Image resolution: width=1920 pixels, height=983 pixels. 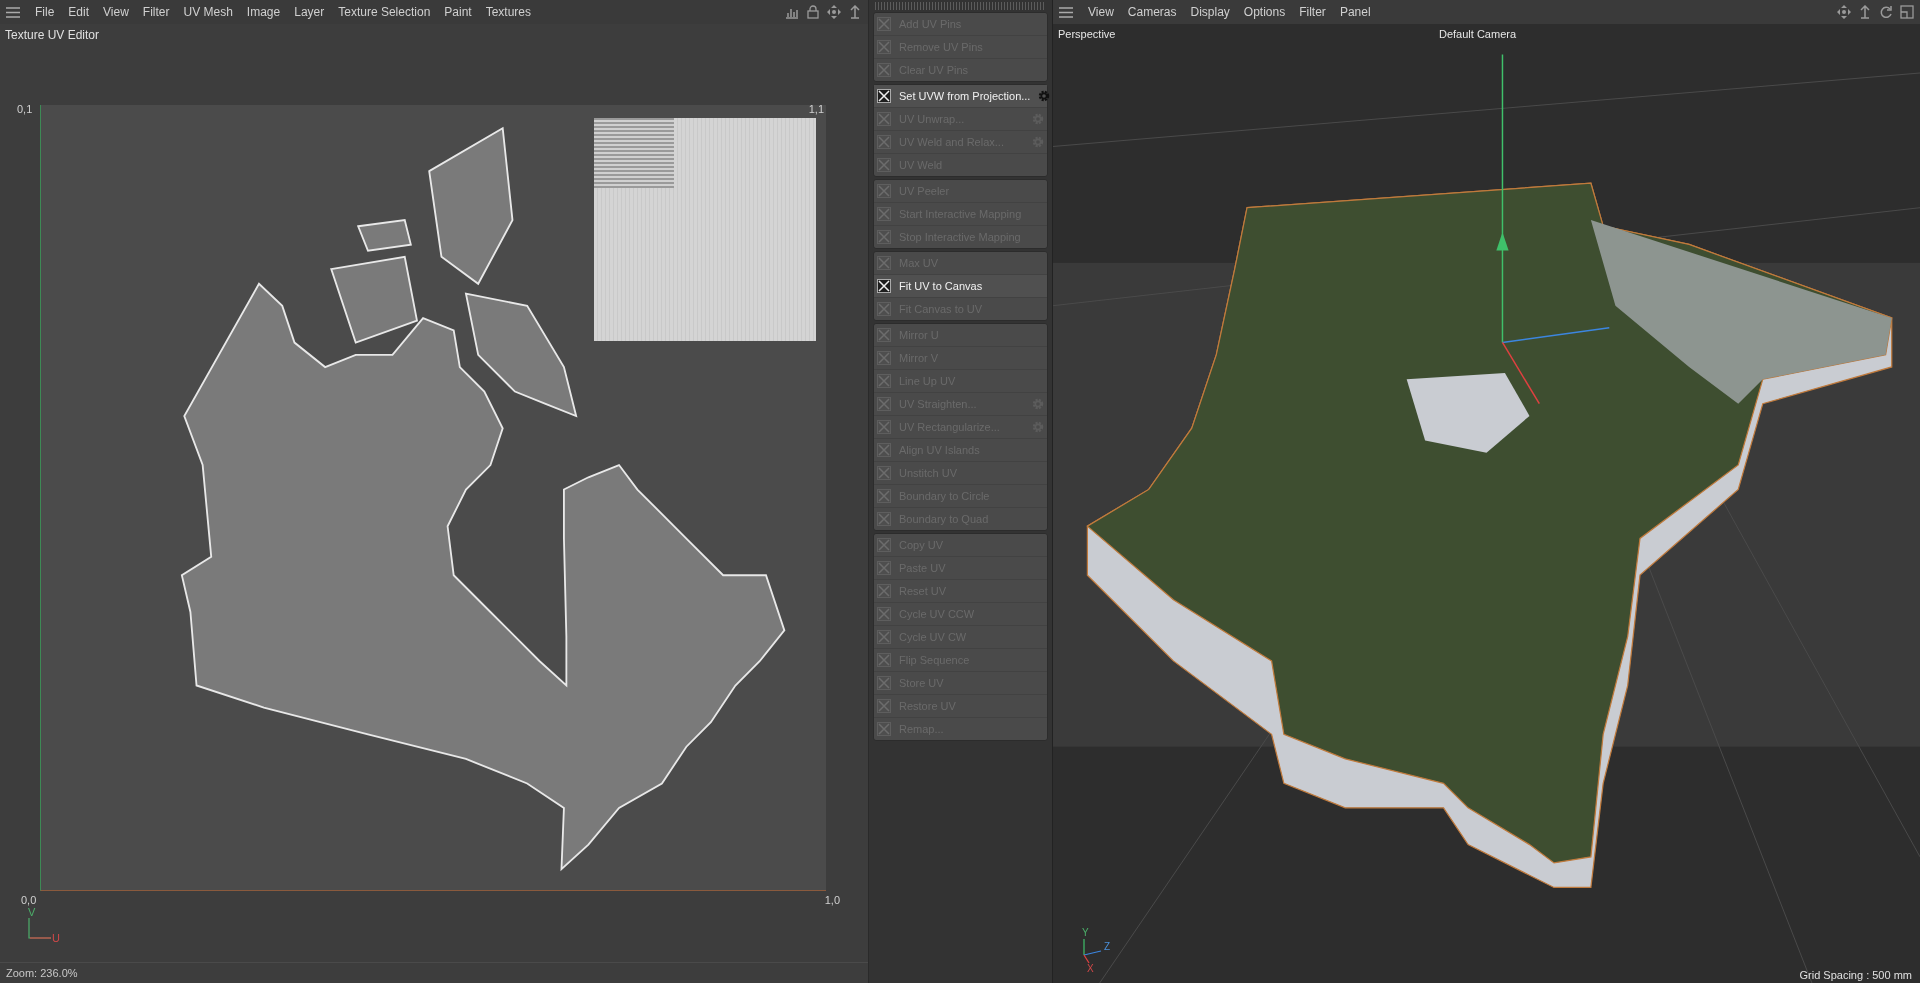 I want to click on axis-label: Y, so click(x=1085, y=932).